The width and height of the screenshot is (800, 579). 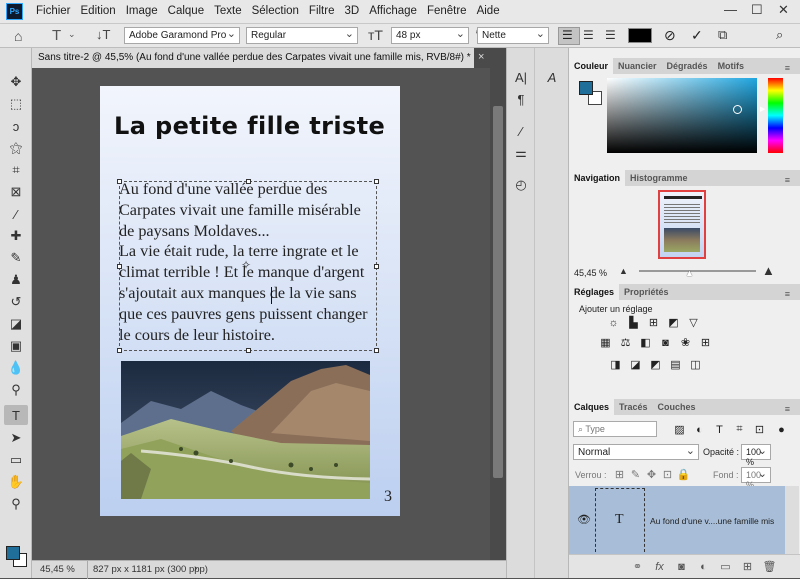 What do you see at coordinates (730, 9) in the screenshot?
I see `minimize-button: —` at bounding box center [730, 9].